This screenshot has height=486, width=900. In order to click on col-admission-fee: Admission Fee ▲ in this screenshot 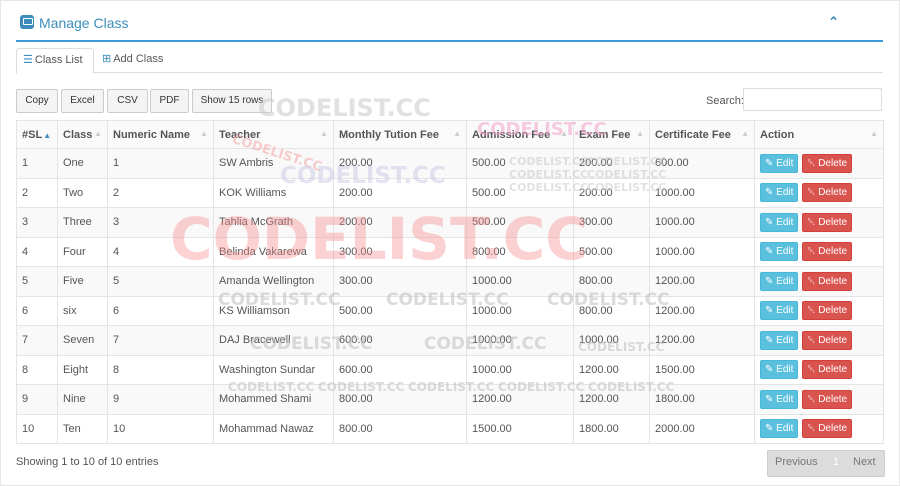, I will do `click(520, 134)`.